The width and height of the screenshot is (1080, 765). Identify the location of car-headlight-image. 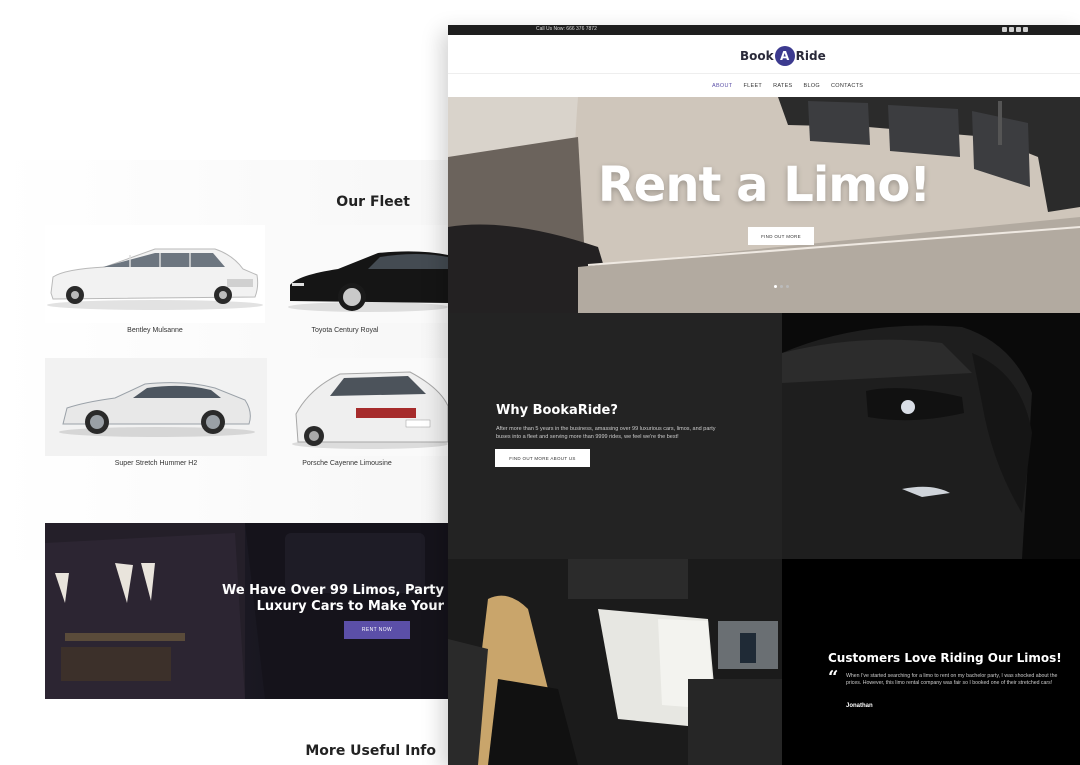
(931, 436).